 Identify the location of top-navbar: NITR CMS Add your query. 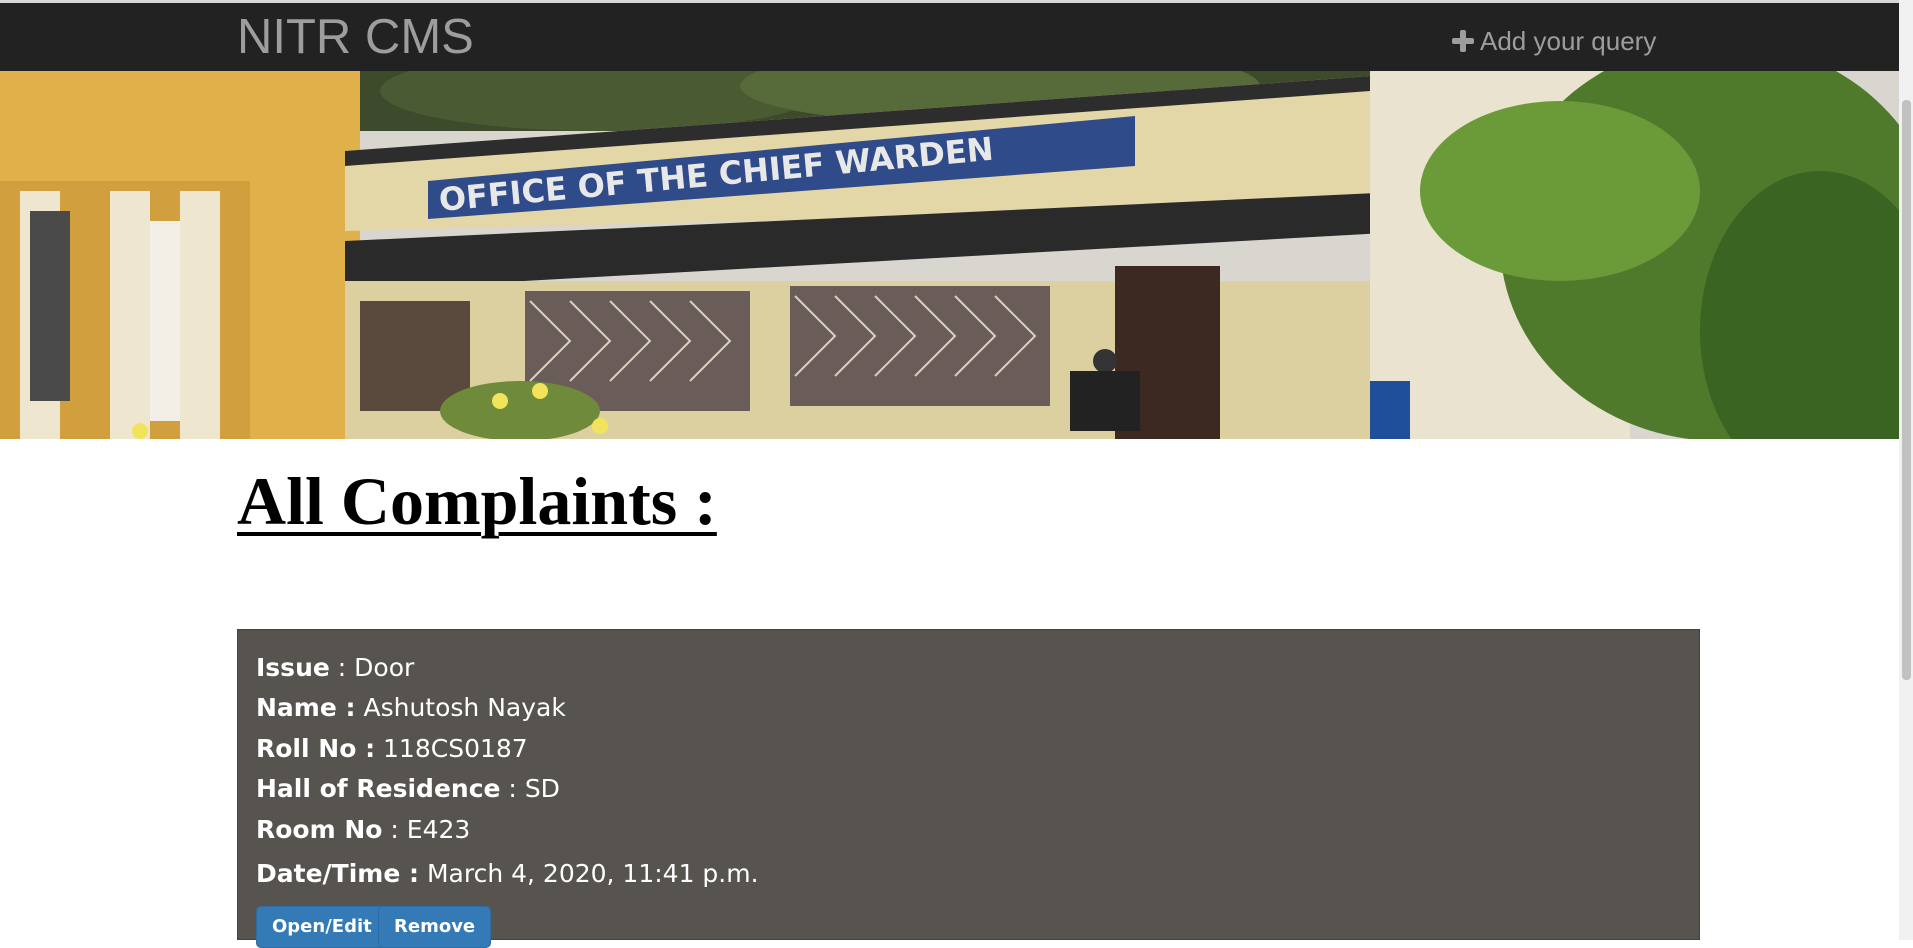
(949, 35).